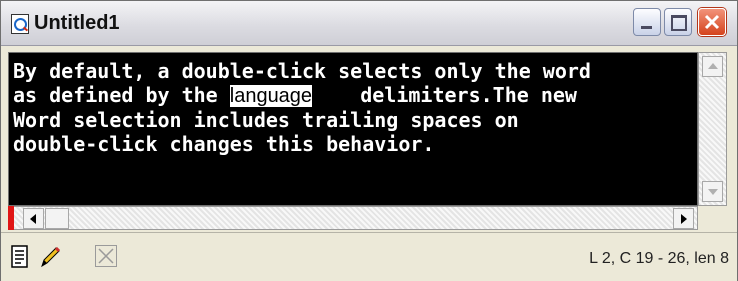 This screenshot has width=738, height=281. I want to click on arrow-right-icon, so click(684, 219).